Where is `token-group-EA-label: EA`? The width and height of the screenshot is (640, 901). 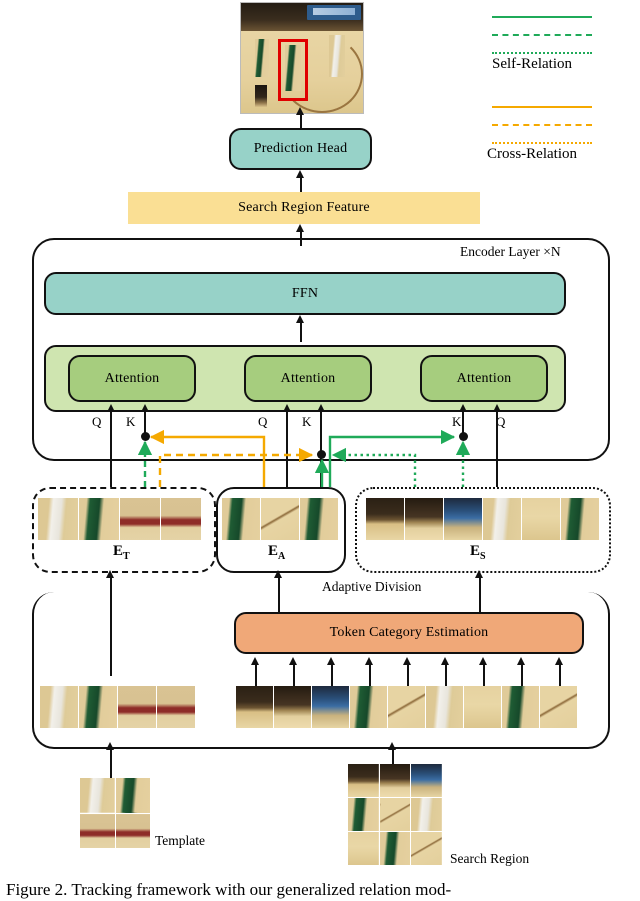
token-group-EA-label: EA is located at coordinates (276, 552).